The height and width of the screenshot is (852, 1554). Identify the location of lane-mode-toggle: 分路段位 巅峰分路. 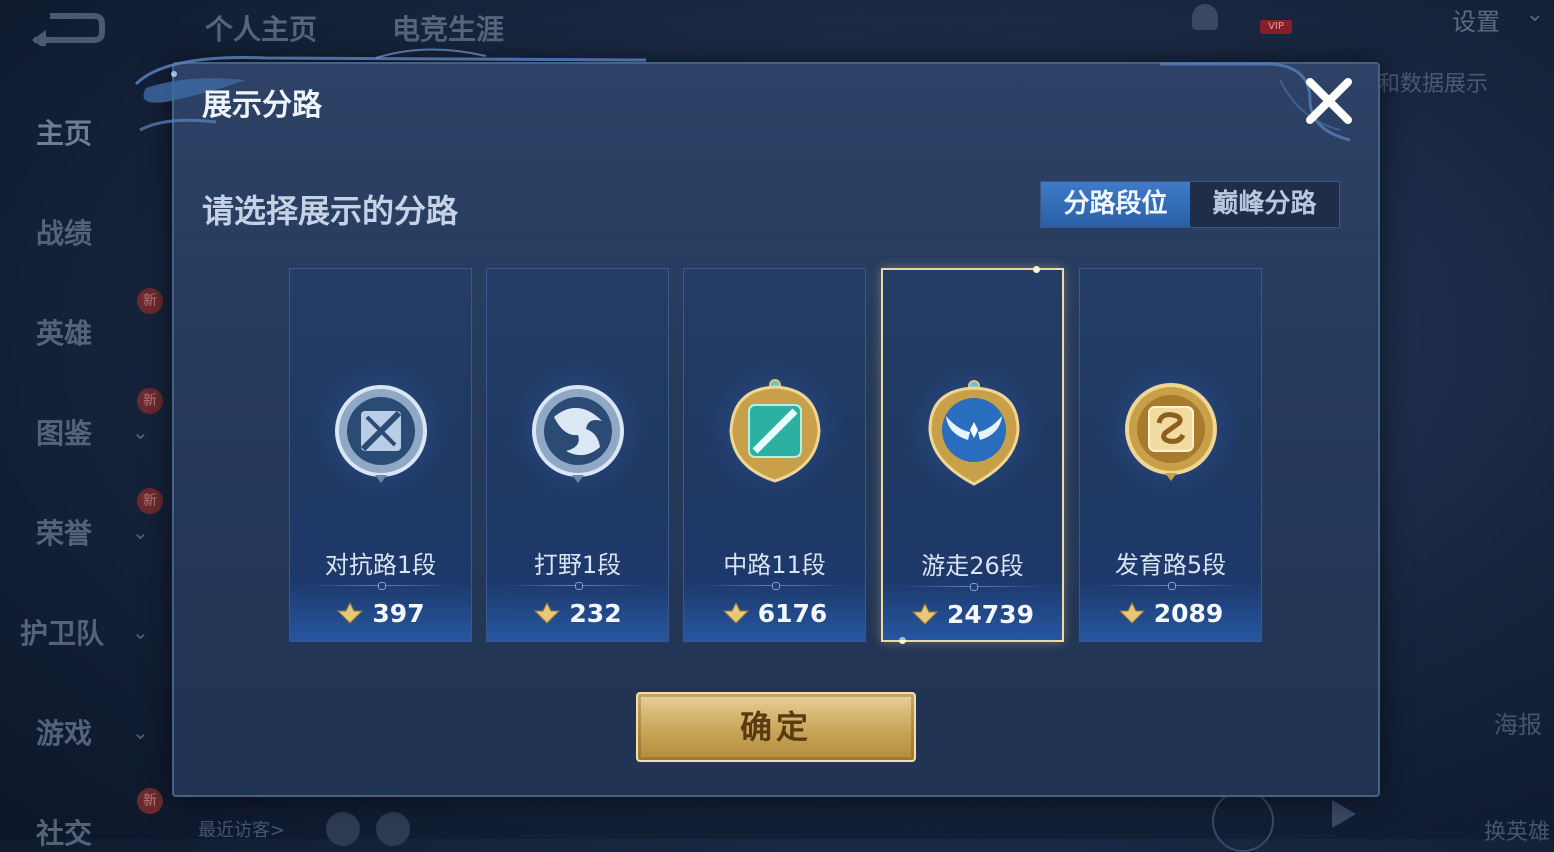
(1190, 204).